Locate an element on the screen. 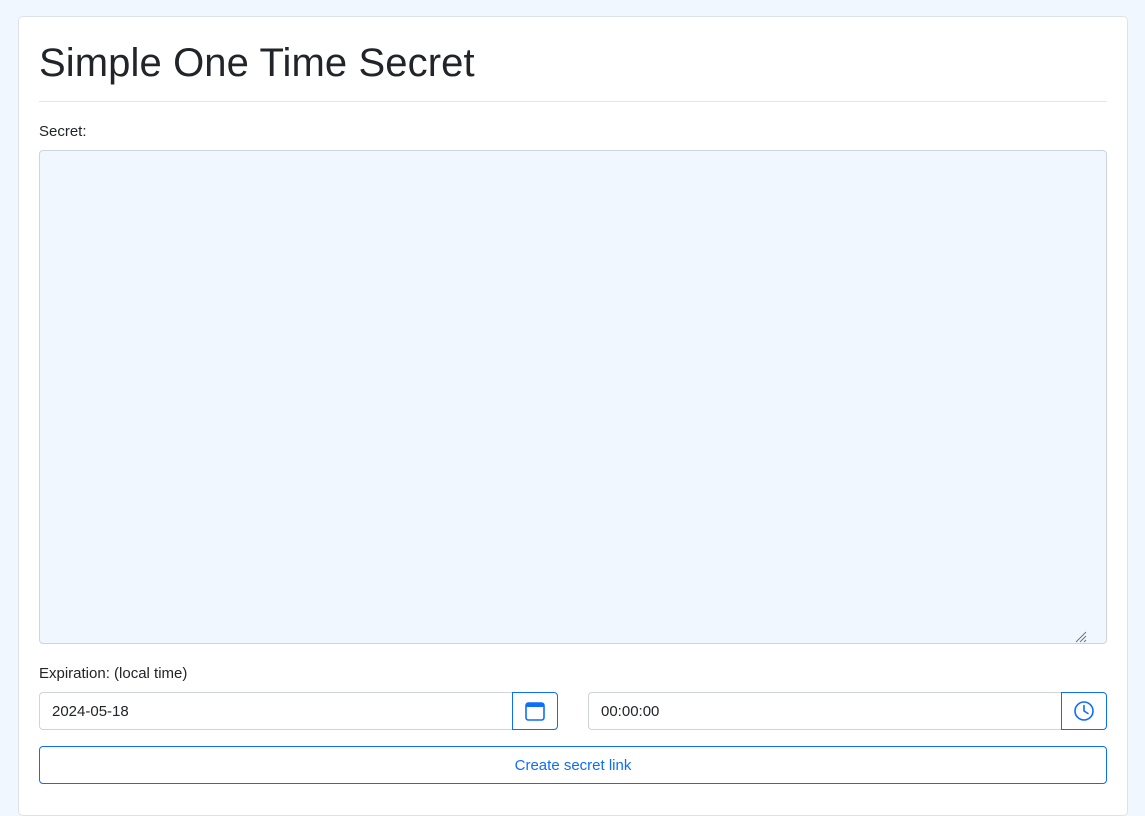 This screenshot has height=816, width=1145. create-secret-link-button: Create secret link is located at coordinates (573, 765).